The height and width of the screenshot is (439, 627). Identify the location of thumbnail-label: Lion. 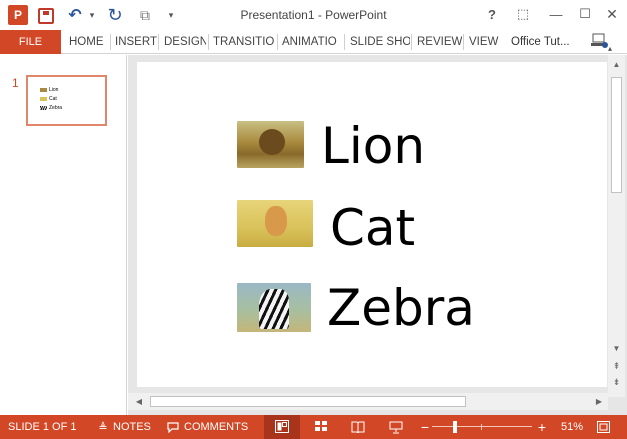
(54, 90).